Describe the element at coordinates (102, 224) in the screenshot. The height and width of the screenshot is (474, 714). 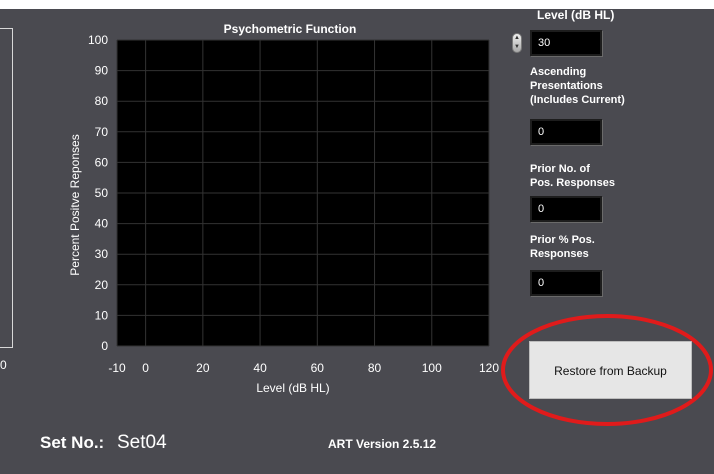
I see `y-tick-label: 40` at that location.